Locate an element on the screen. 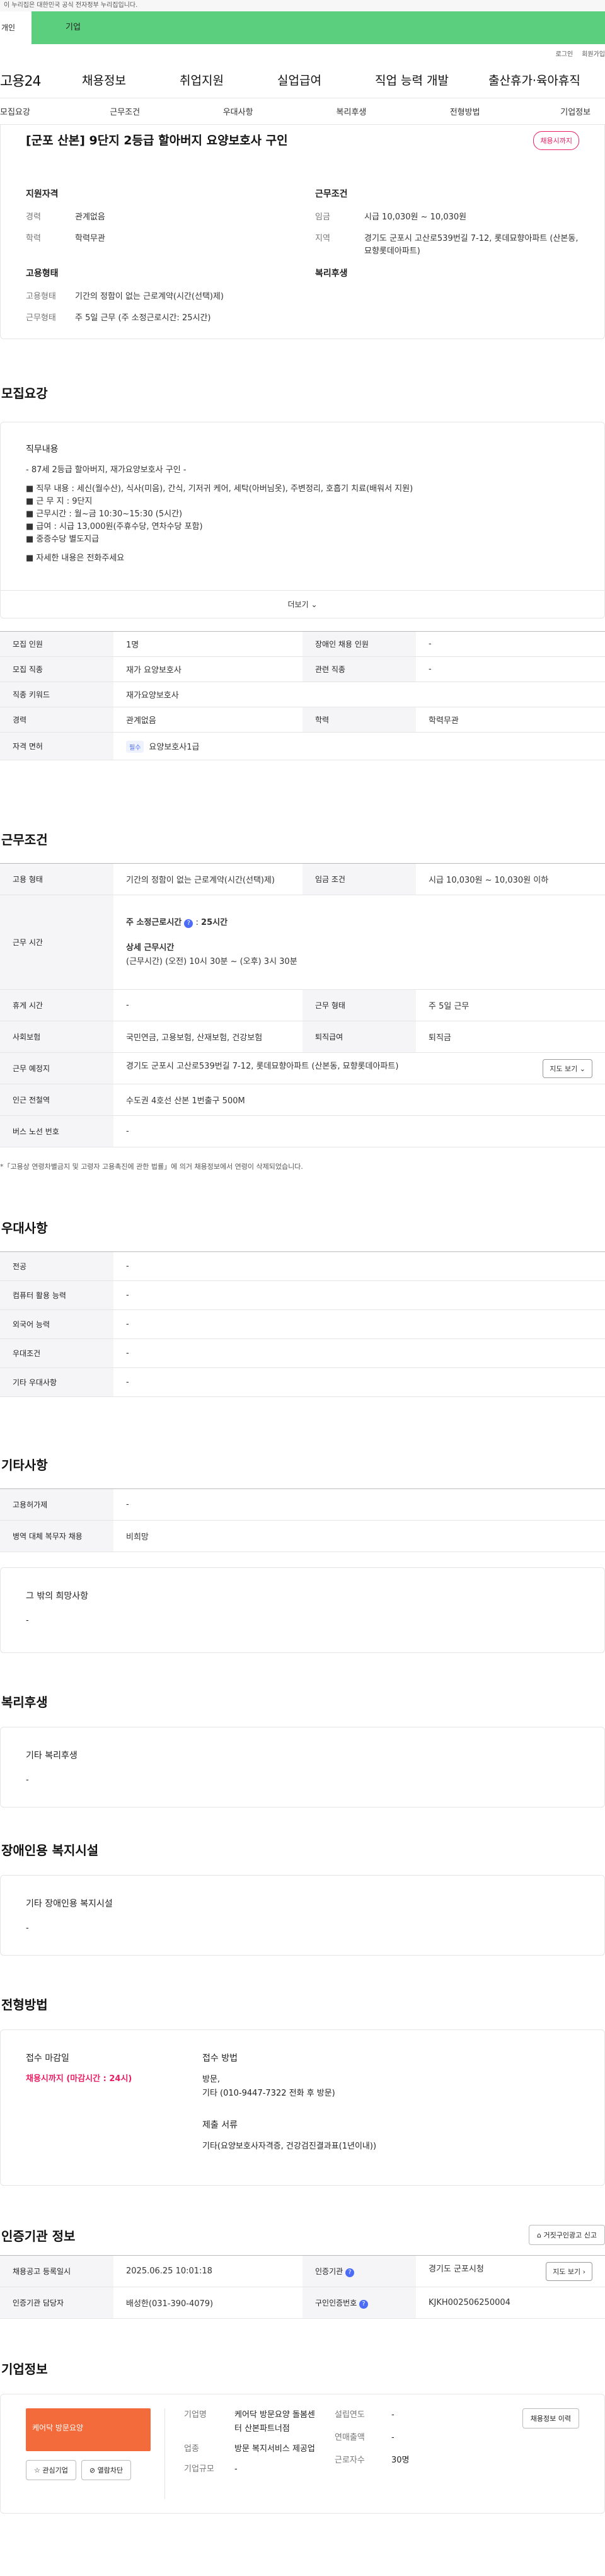 This screenshot has width=605, height=2576. global-nav: 고용24 채용정보 취업지원 실업급여 직업 능력 개발 출산휴가·육아휴직 is located at coordinates (302, 80).